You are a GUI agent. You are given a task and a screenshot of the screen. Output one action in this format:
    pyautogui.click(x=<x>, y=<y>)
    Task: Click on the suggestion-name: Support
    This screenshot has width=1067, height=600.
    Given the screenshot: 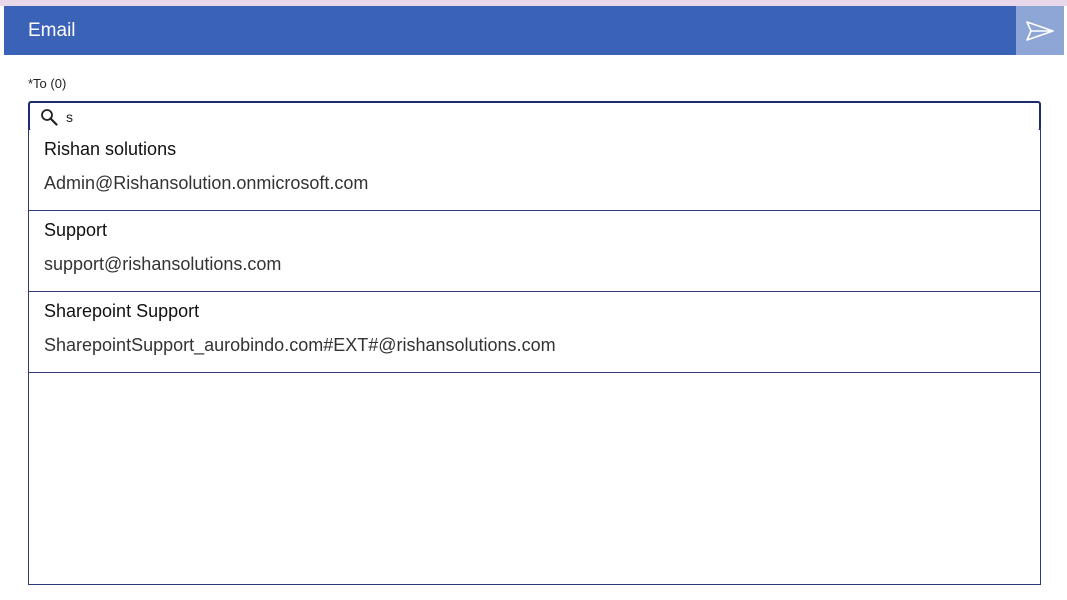 What is the action you would take?
    pyautogui.click(x=76, y=230)
    